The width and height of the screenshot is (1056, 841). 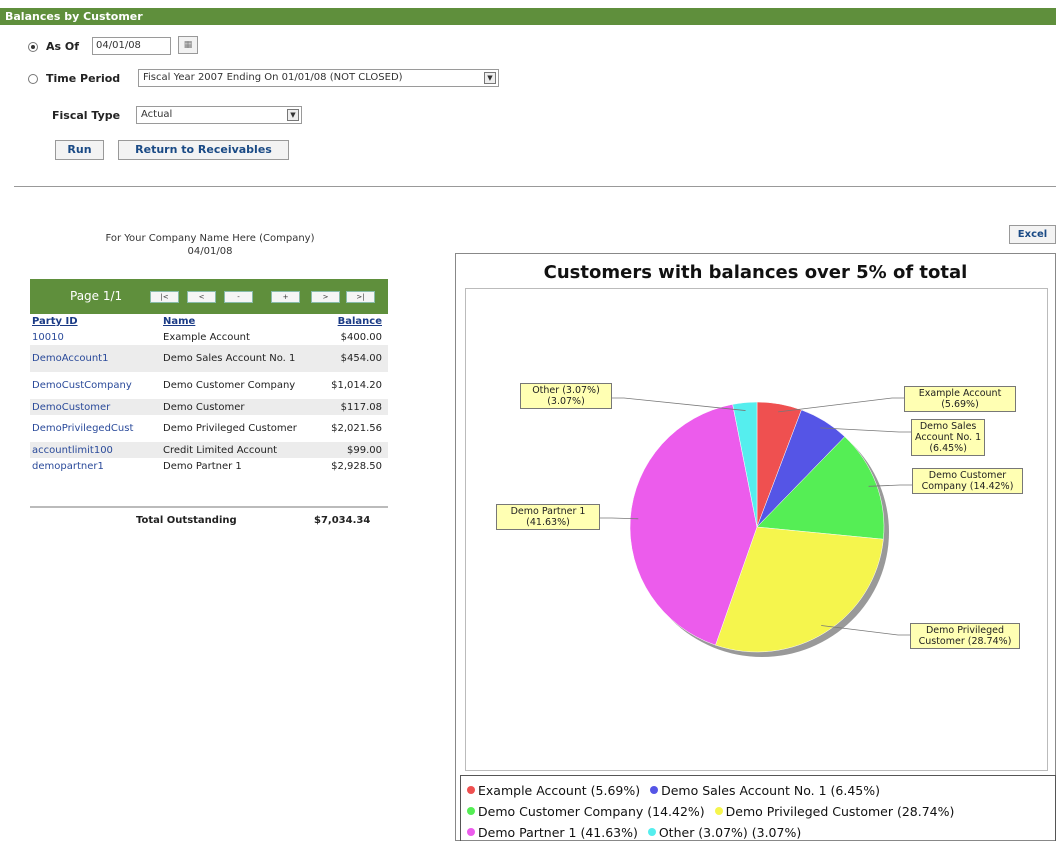 I want to click on pager: Page 1/1 |< < - + > >|, so click(x=209, y=296).